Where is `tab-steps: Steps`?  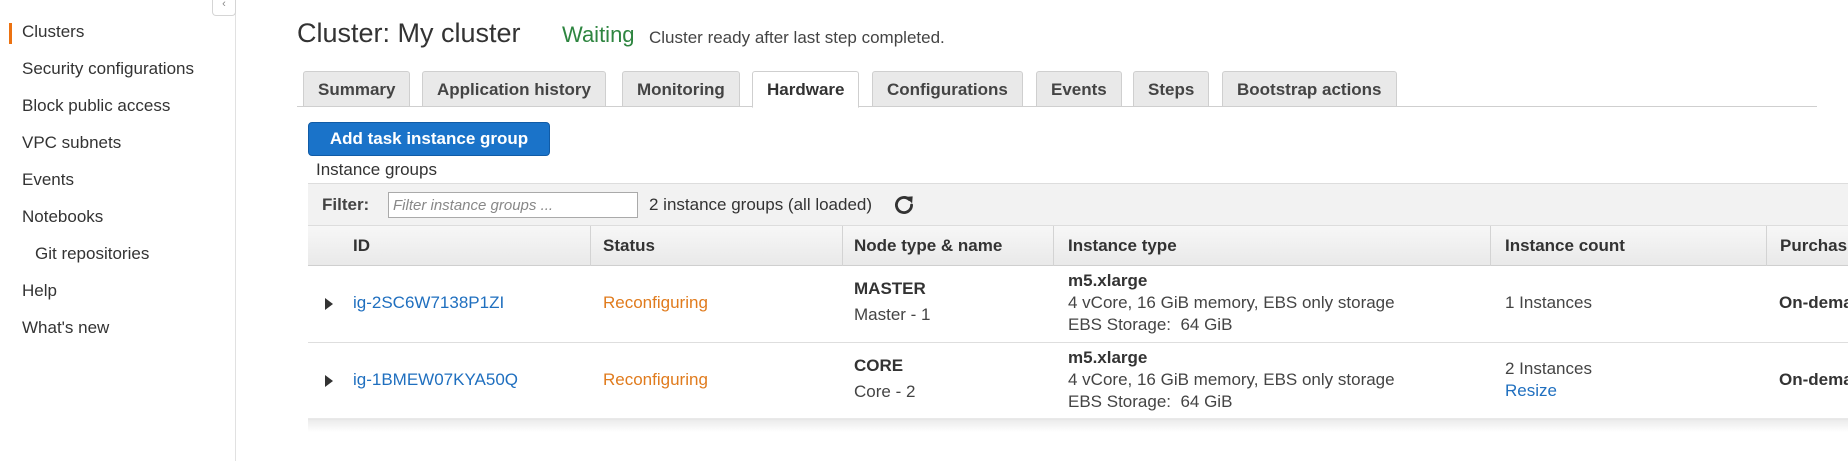
tab-steps: Steps is located at coordinates (1171, 89).